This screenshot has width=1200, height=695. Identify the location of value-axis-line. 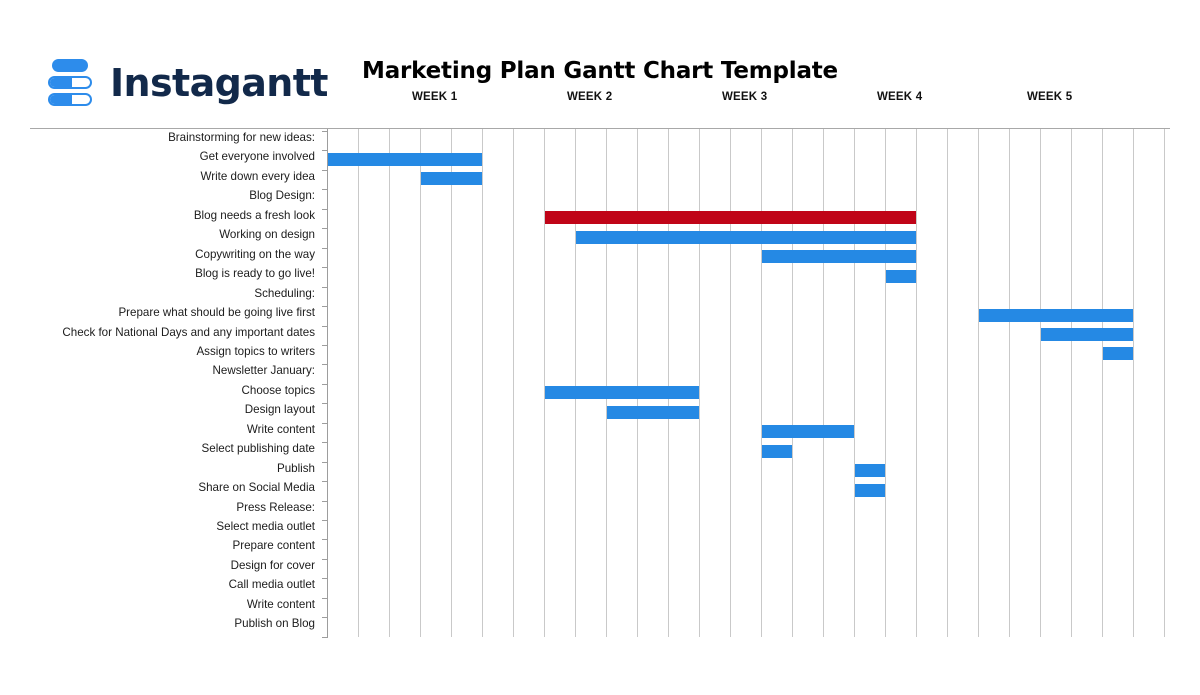
(327, 383).